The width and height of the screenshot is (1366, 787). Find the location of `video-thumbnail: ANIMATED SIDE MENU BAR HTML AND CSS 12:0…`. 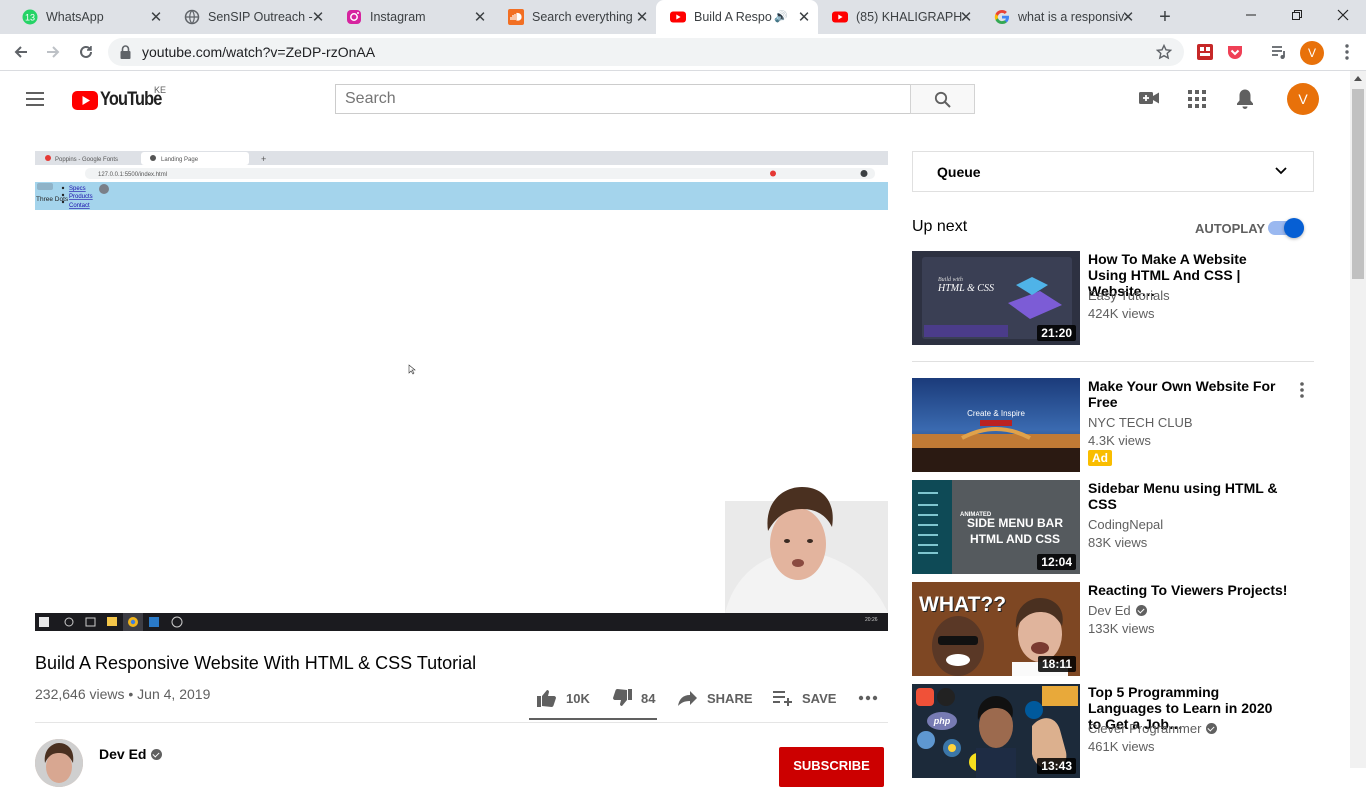

video-thumbnail: ANIMATED SIDE MENU BAR HTML AND CSS 12:0… is located at coordinates (996, 527).